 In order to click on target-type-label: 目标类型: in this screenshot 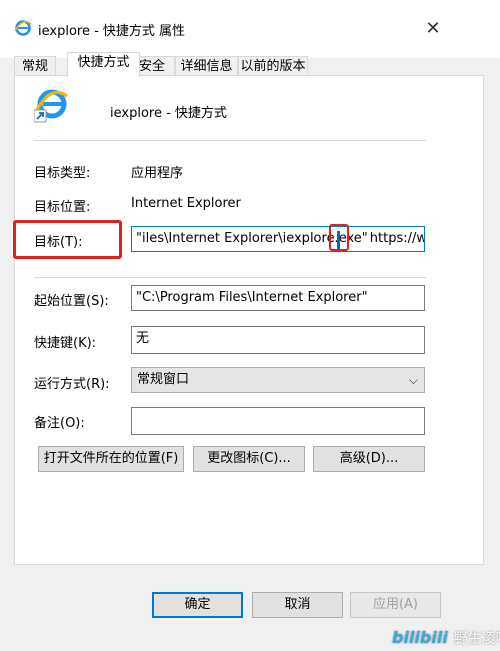, I will do `click(62, 173)`.